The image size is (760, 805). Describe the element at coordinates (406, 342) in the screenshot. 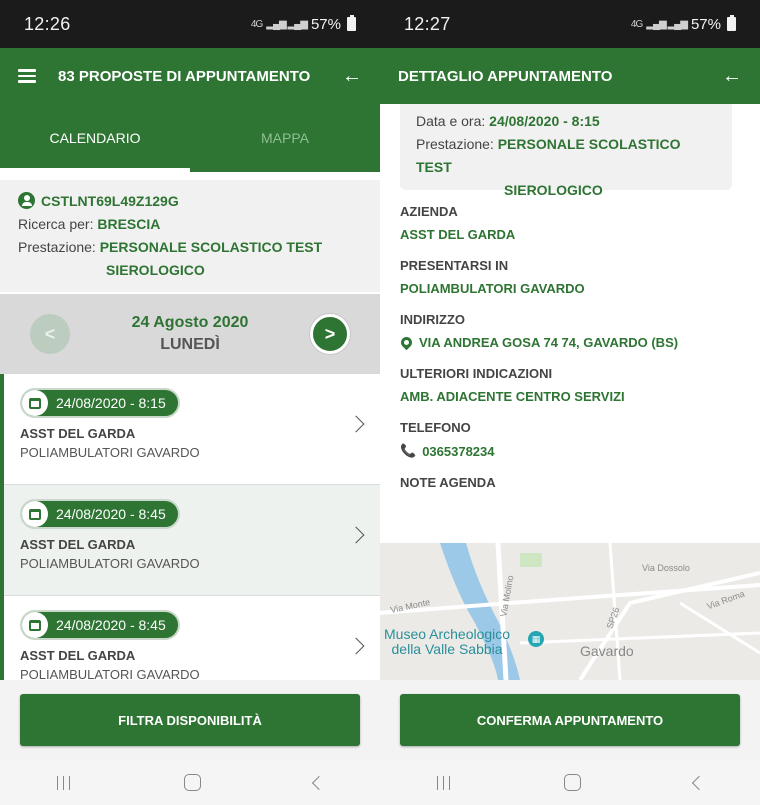

I see `map-pin-icon` at that location.